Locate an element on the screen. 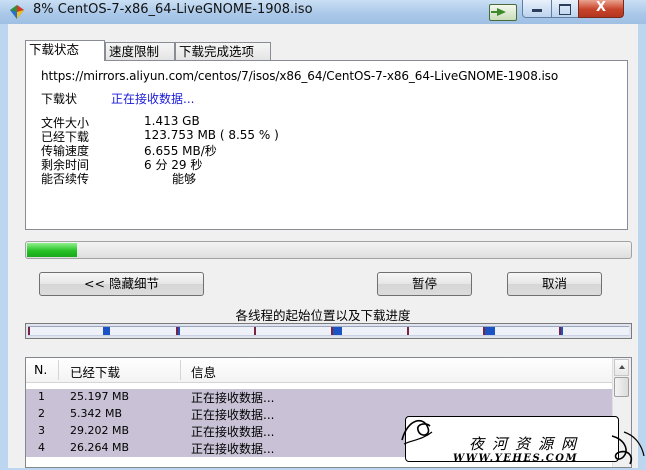 This screenshot has width=646, height=470. column-header-downloaded: 已经下载 is located at coordinates (95, 371).